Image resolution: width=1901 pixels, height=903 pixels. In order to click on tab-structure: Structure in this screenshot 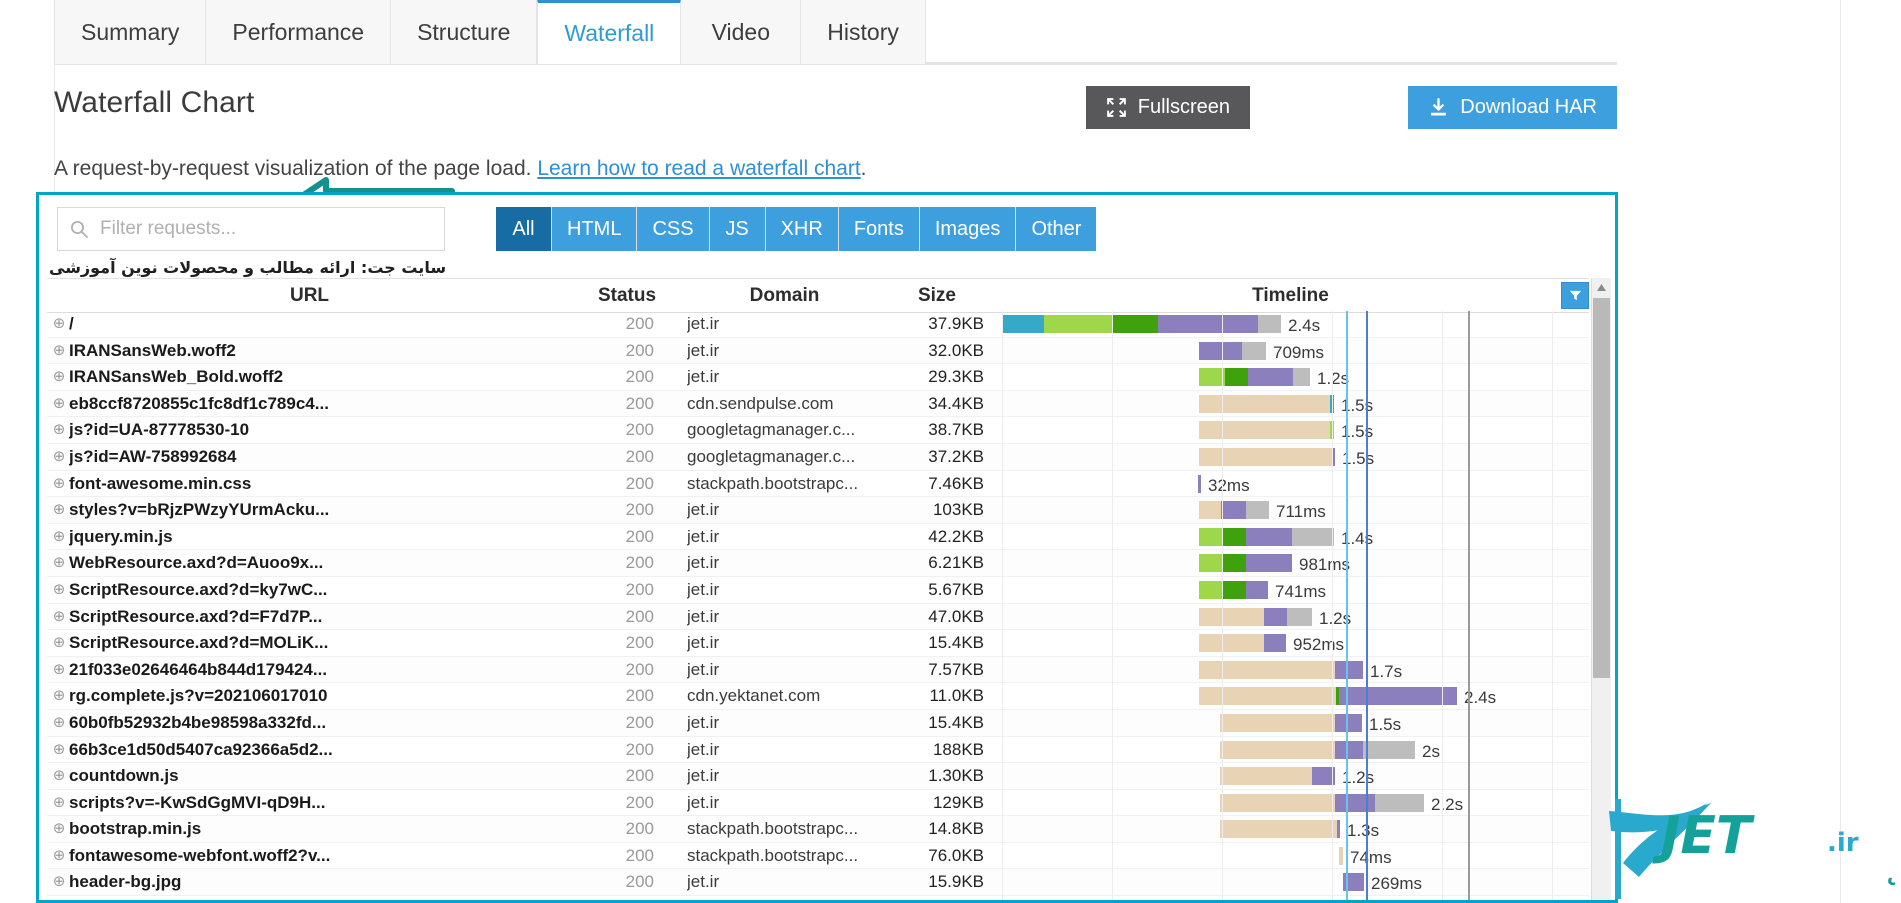, I will do `click(464, 32)`.